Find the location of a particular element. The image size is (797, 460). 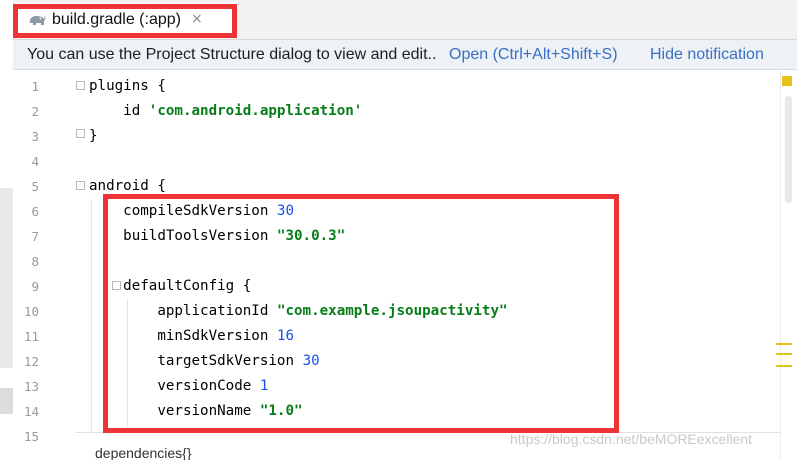

warning-status-icon is located at coordinates (787, 81).